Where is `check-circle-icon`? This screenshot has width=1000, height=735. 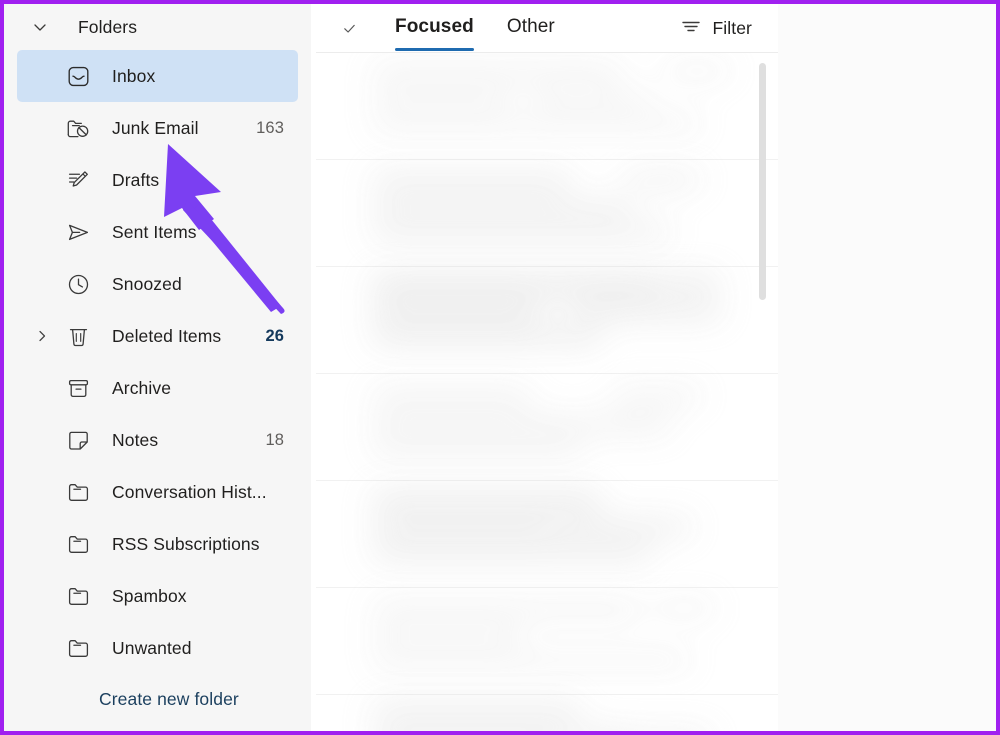 check-circle-icon is located at coordinates (349, 28).